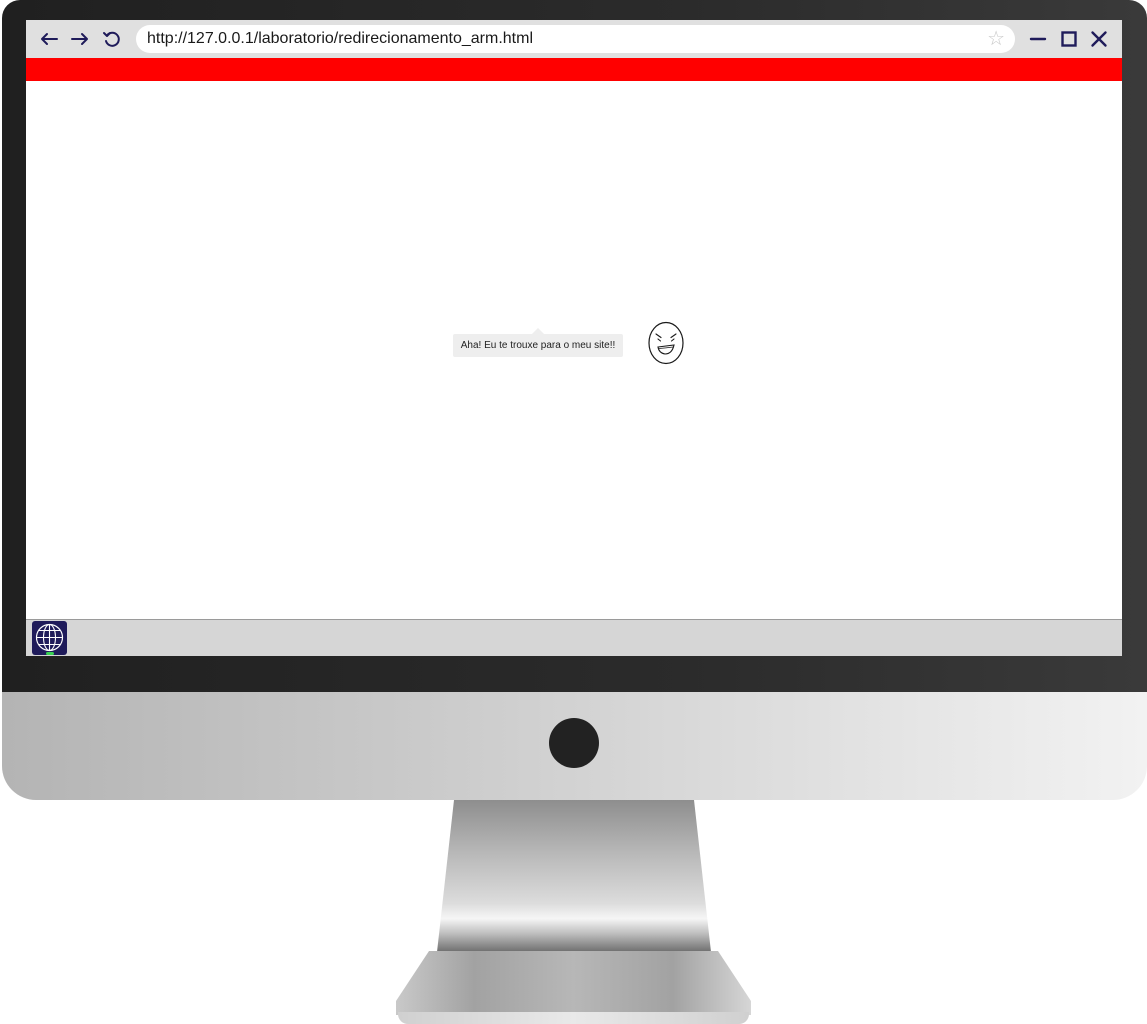  I want to click on monitor-stand-foot, so click(573, 983).